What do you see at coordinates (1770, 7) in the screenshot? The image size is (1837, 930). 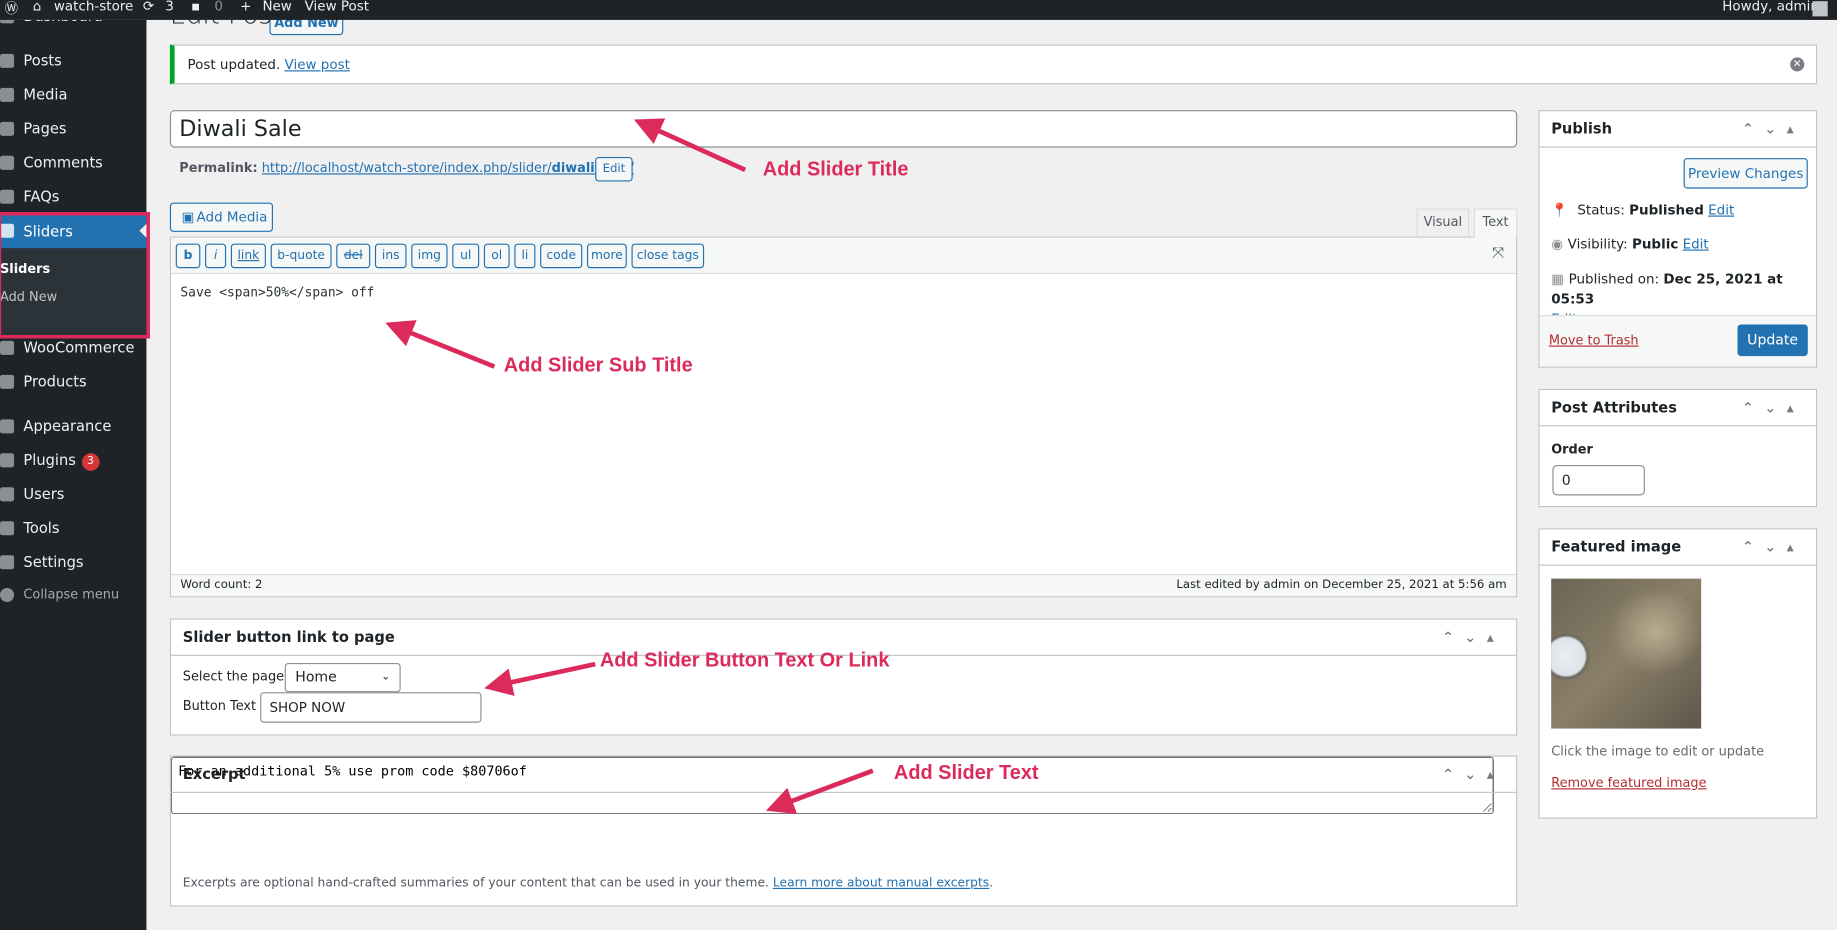 I see `howdy-link: Howdy, admin` at bounding box center [1770, 7].